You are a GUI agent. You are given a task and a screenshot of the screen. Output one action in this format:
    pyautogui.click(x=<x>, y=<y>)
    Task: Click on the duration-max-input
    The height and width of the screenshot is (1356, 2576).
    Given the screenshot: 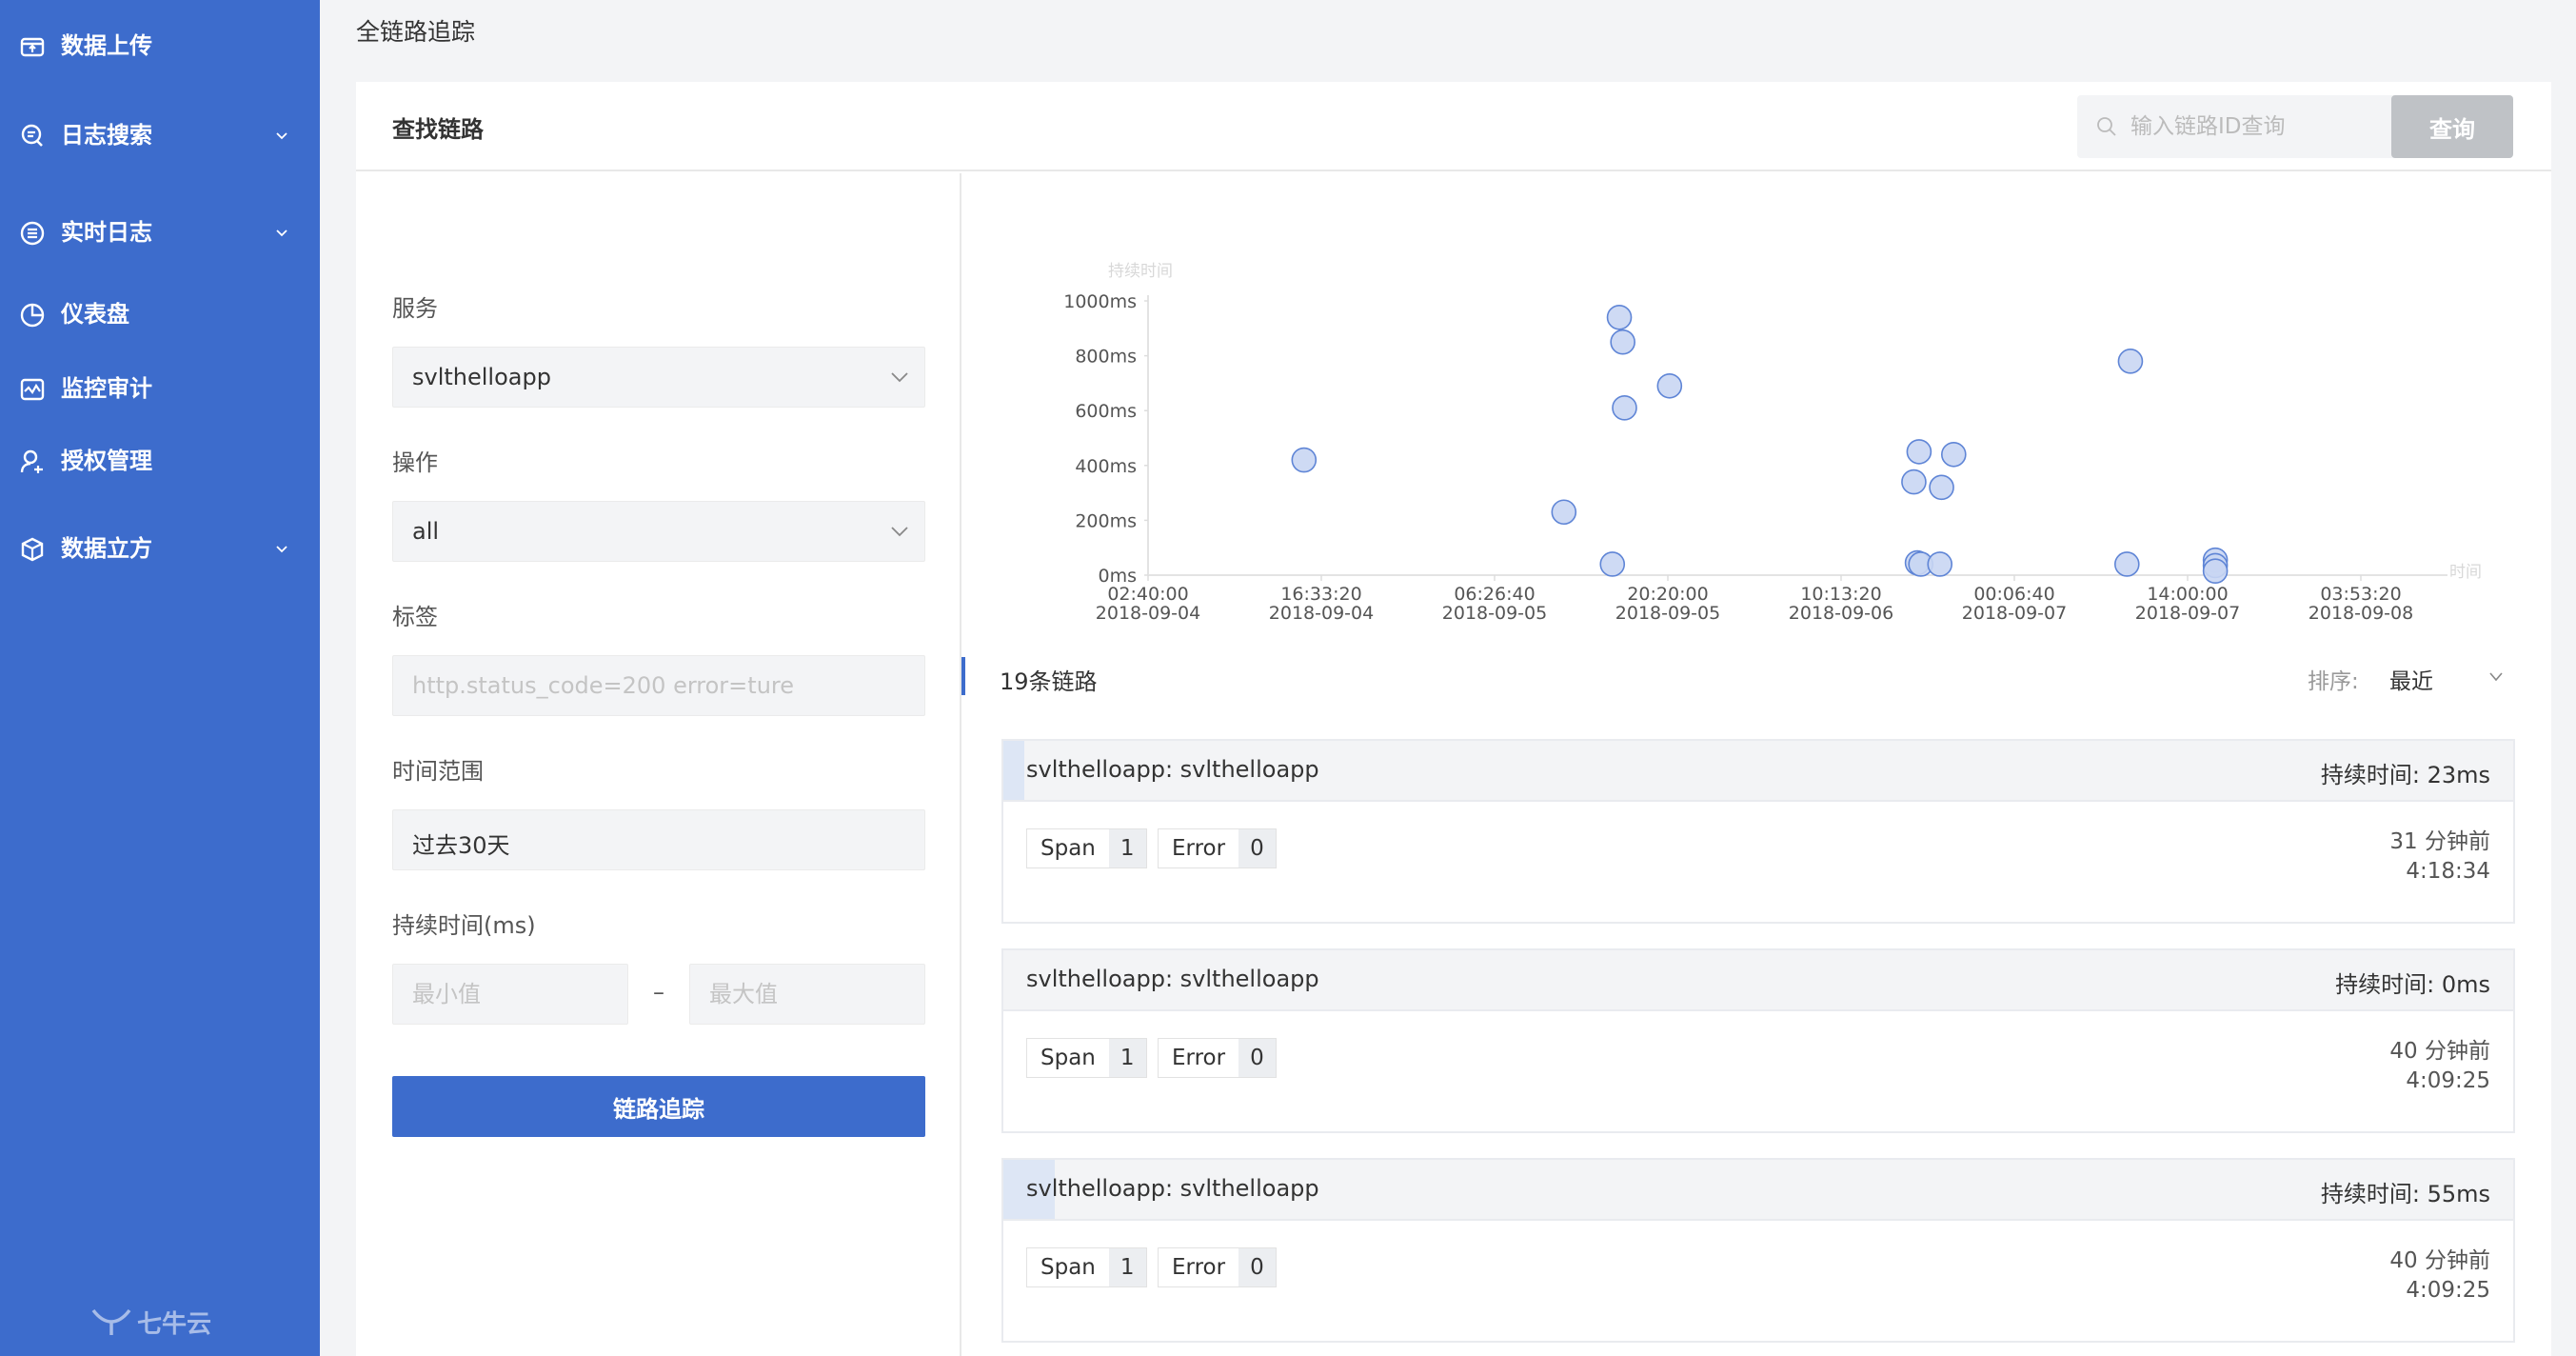 What is the action you would take?
    pyautogui.click(x=807, y=994)
    